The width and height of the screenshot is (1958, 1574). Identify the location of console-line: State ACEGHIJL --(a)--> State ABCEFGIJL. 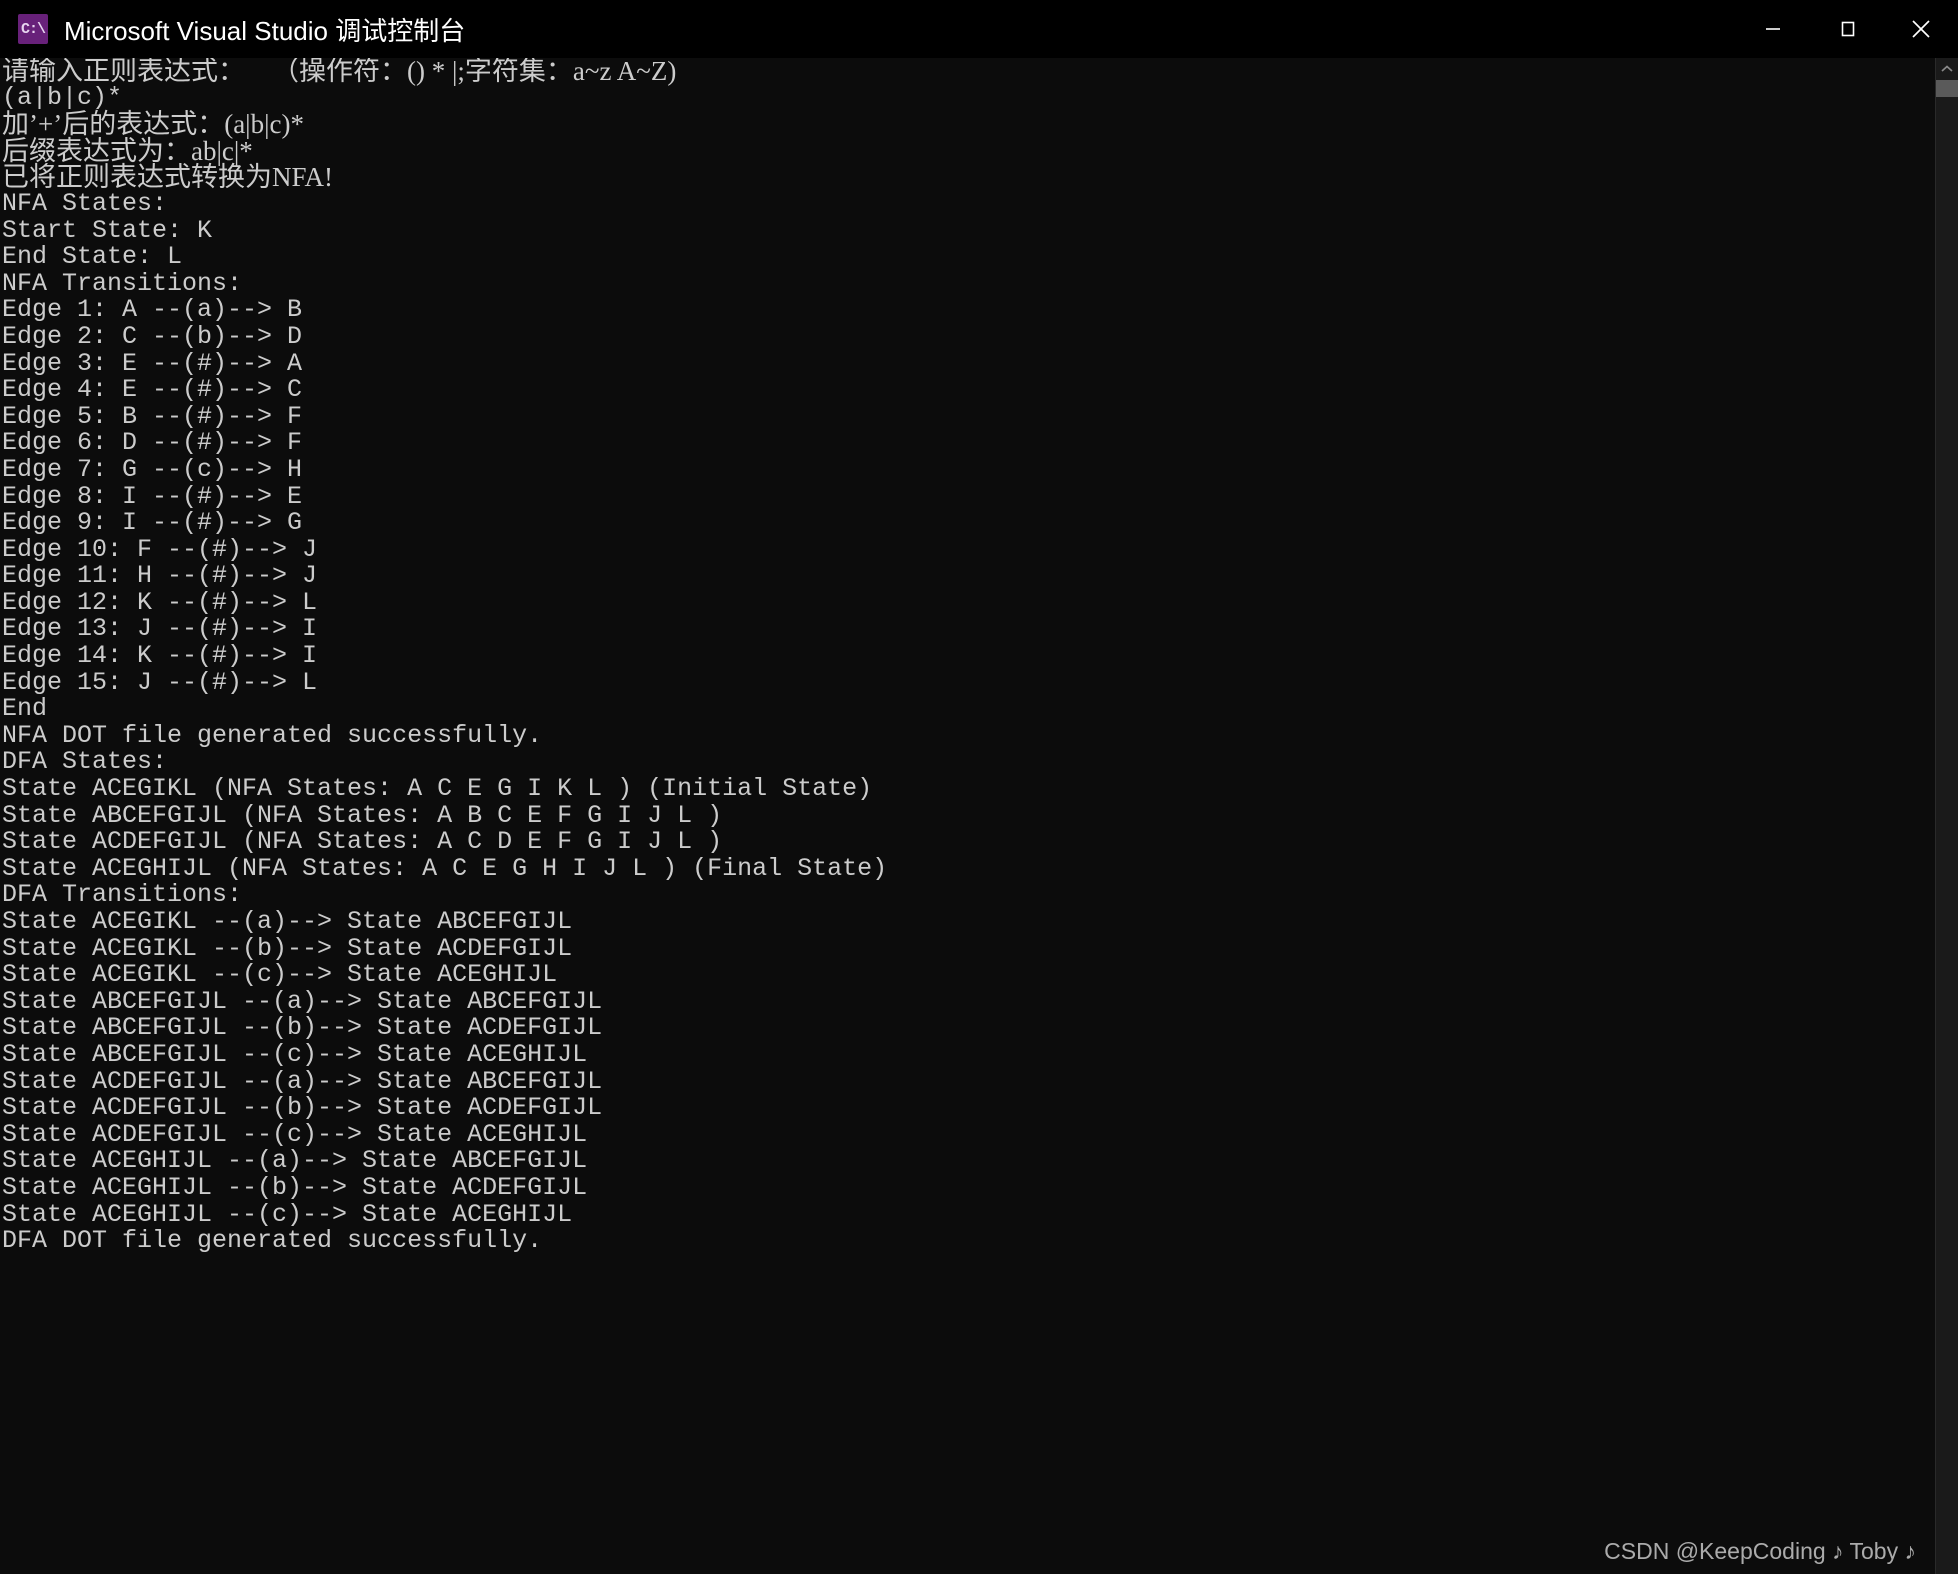
(295, 1161).